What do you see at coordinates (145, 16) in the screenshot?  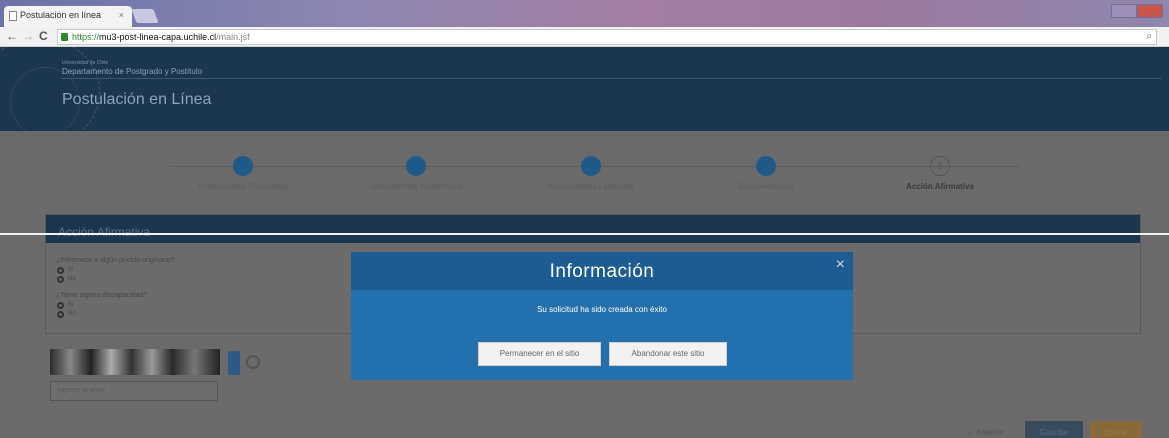 I see `new-tab-button` at bounding box center [145, 16].